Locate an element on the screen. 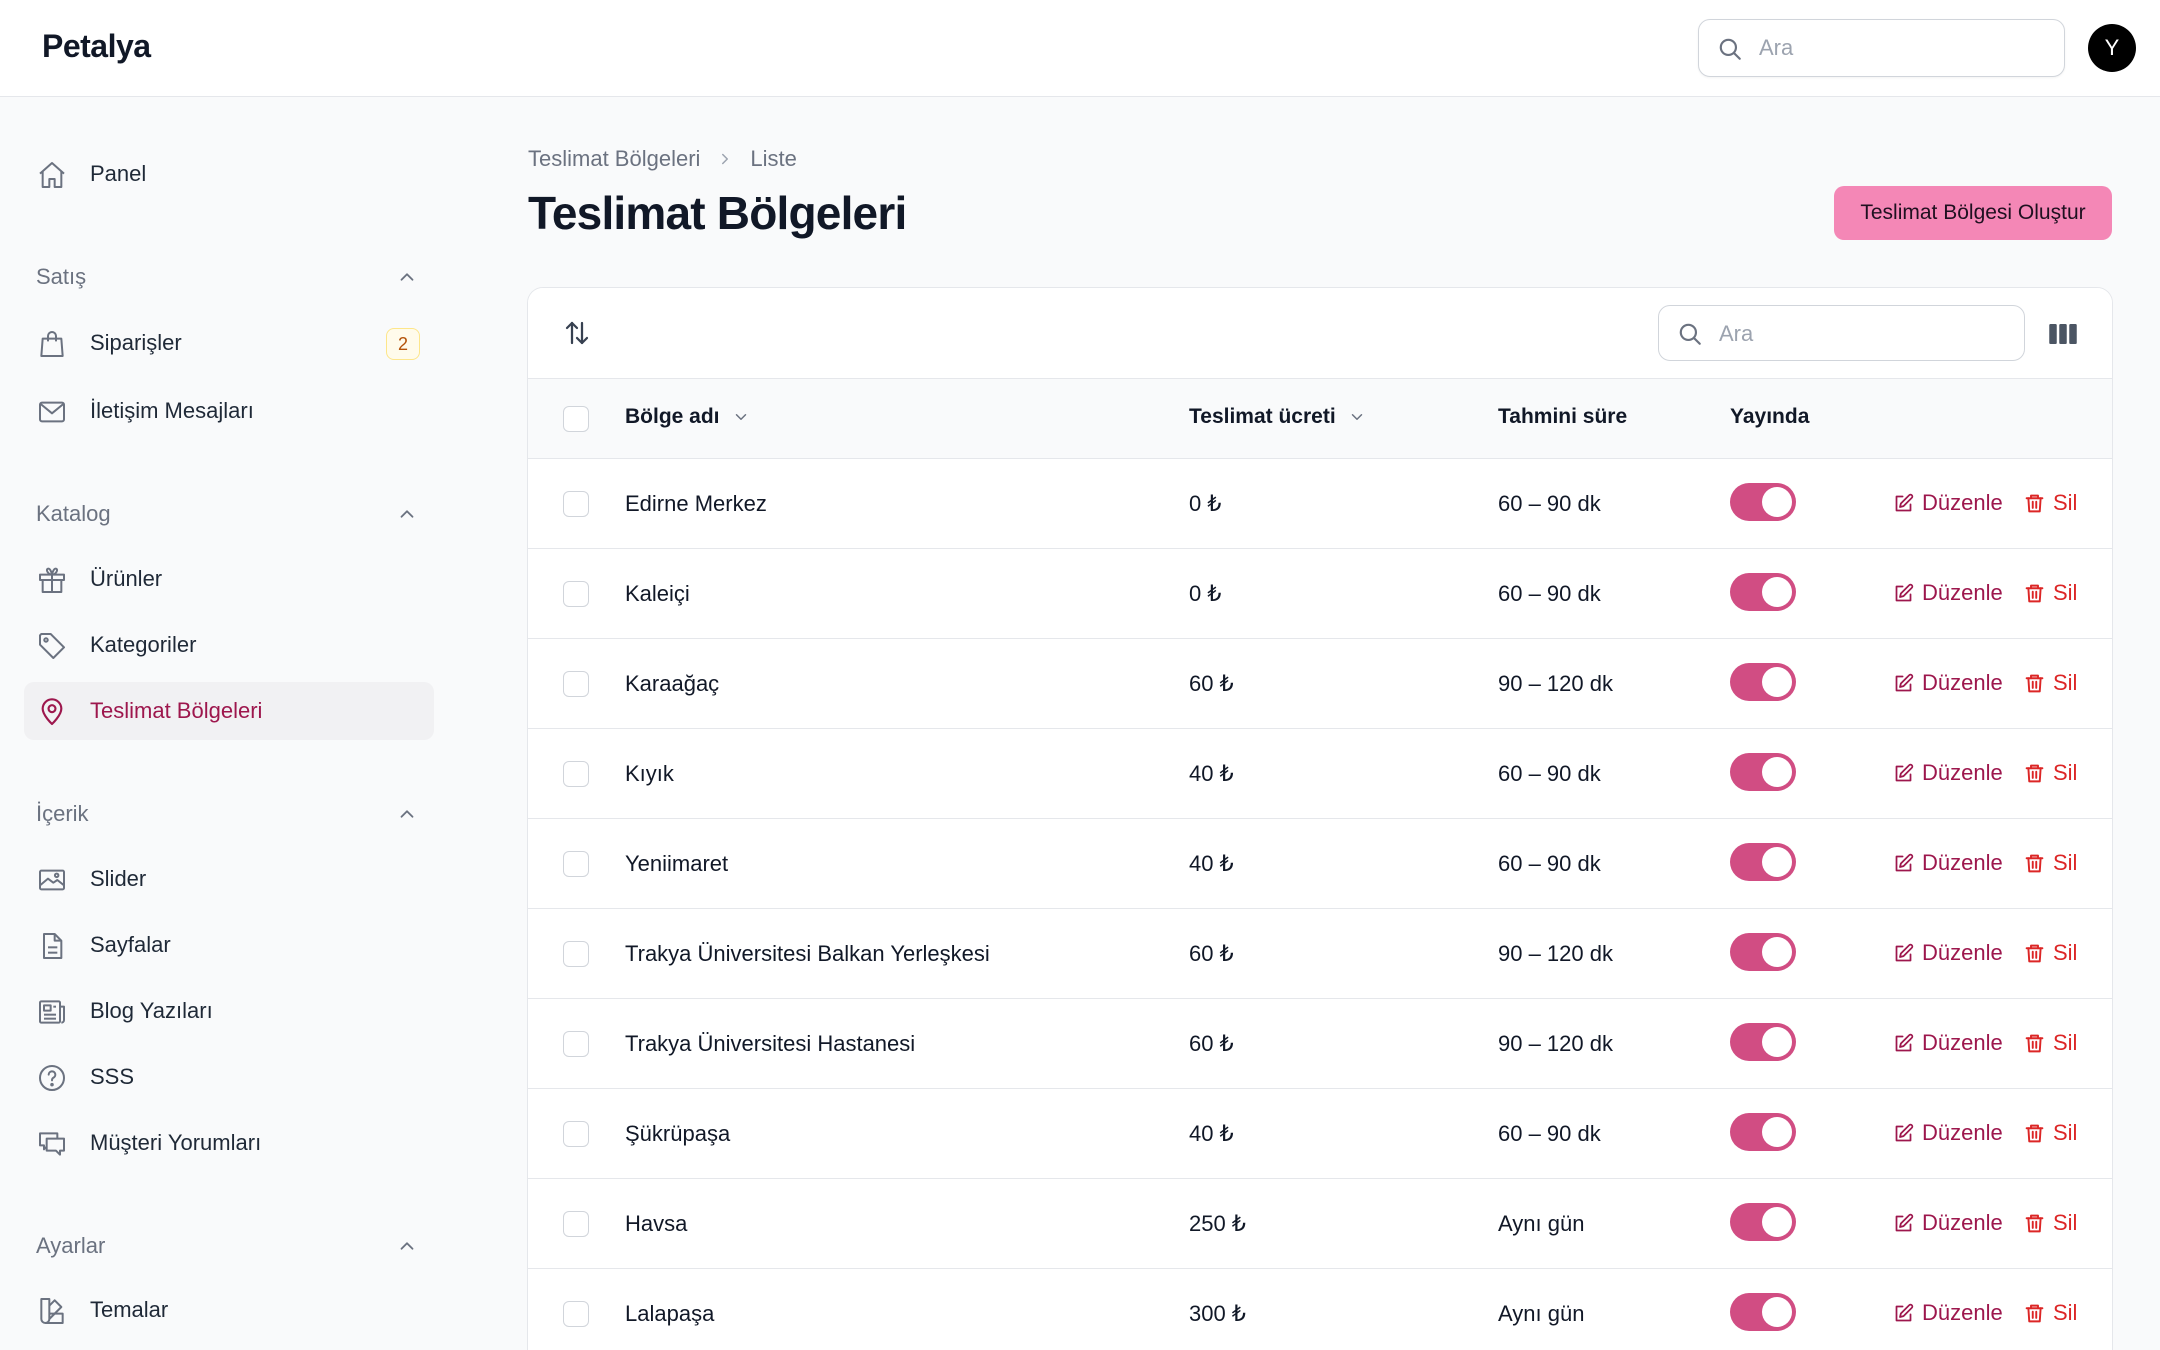 This screenshot has height=1350, width=2160. sidebar-item-slider: Slider is located at coordinates (229, 879).